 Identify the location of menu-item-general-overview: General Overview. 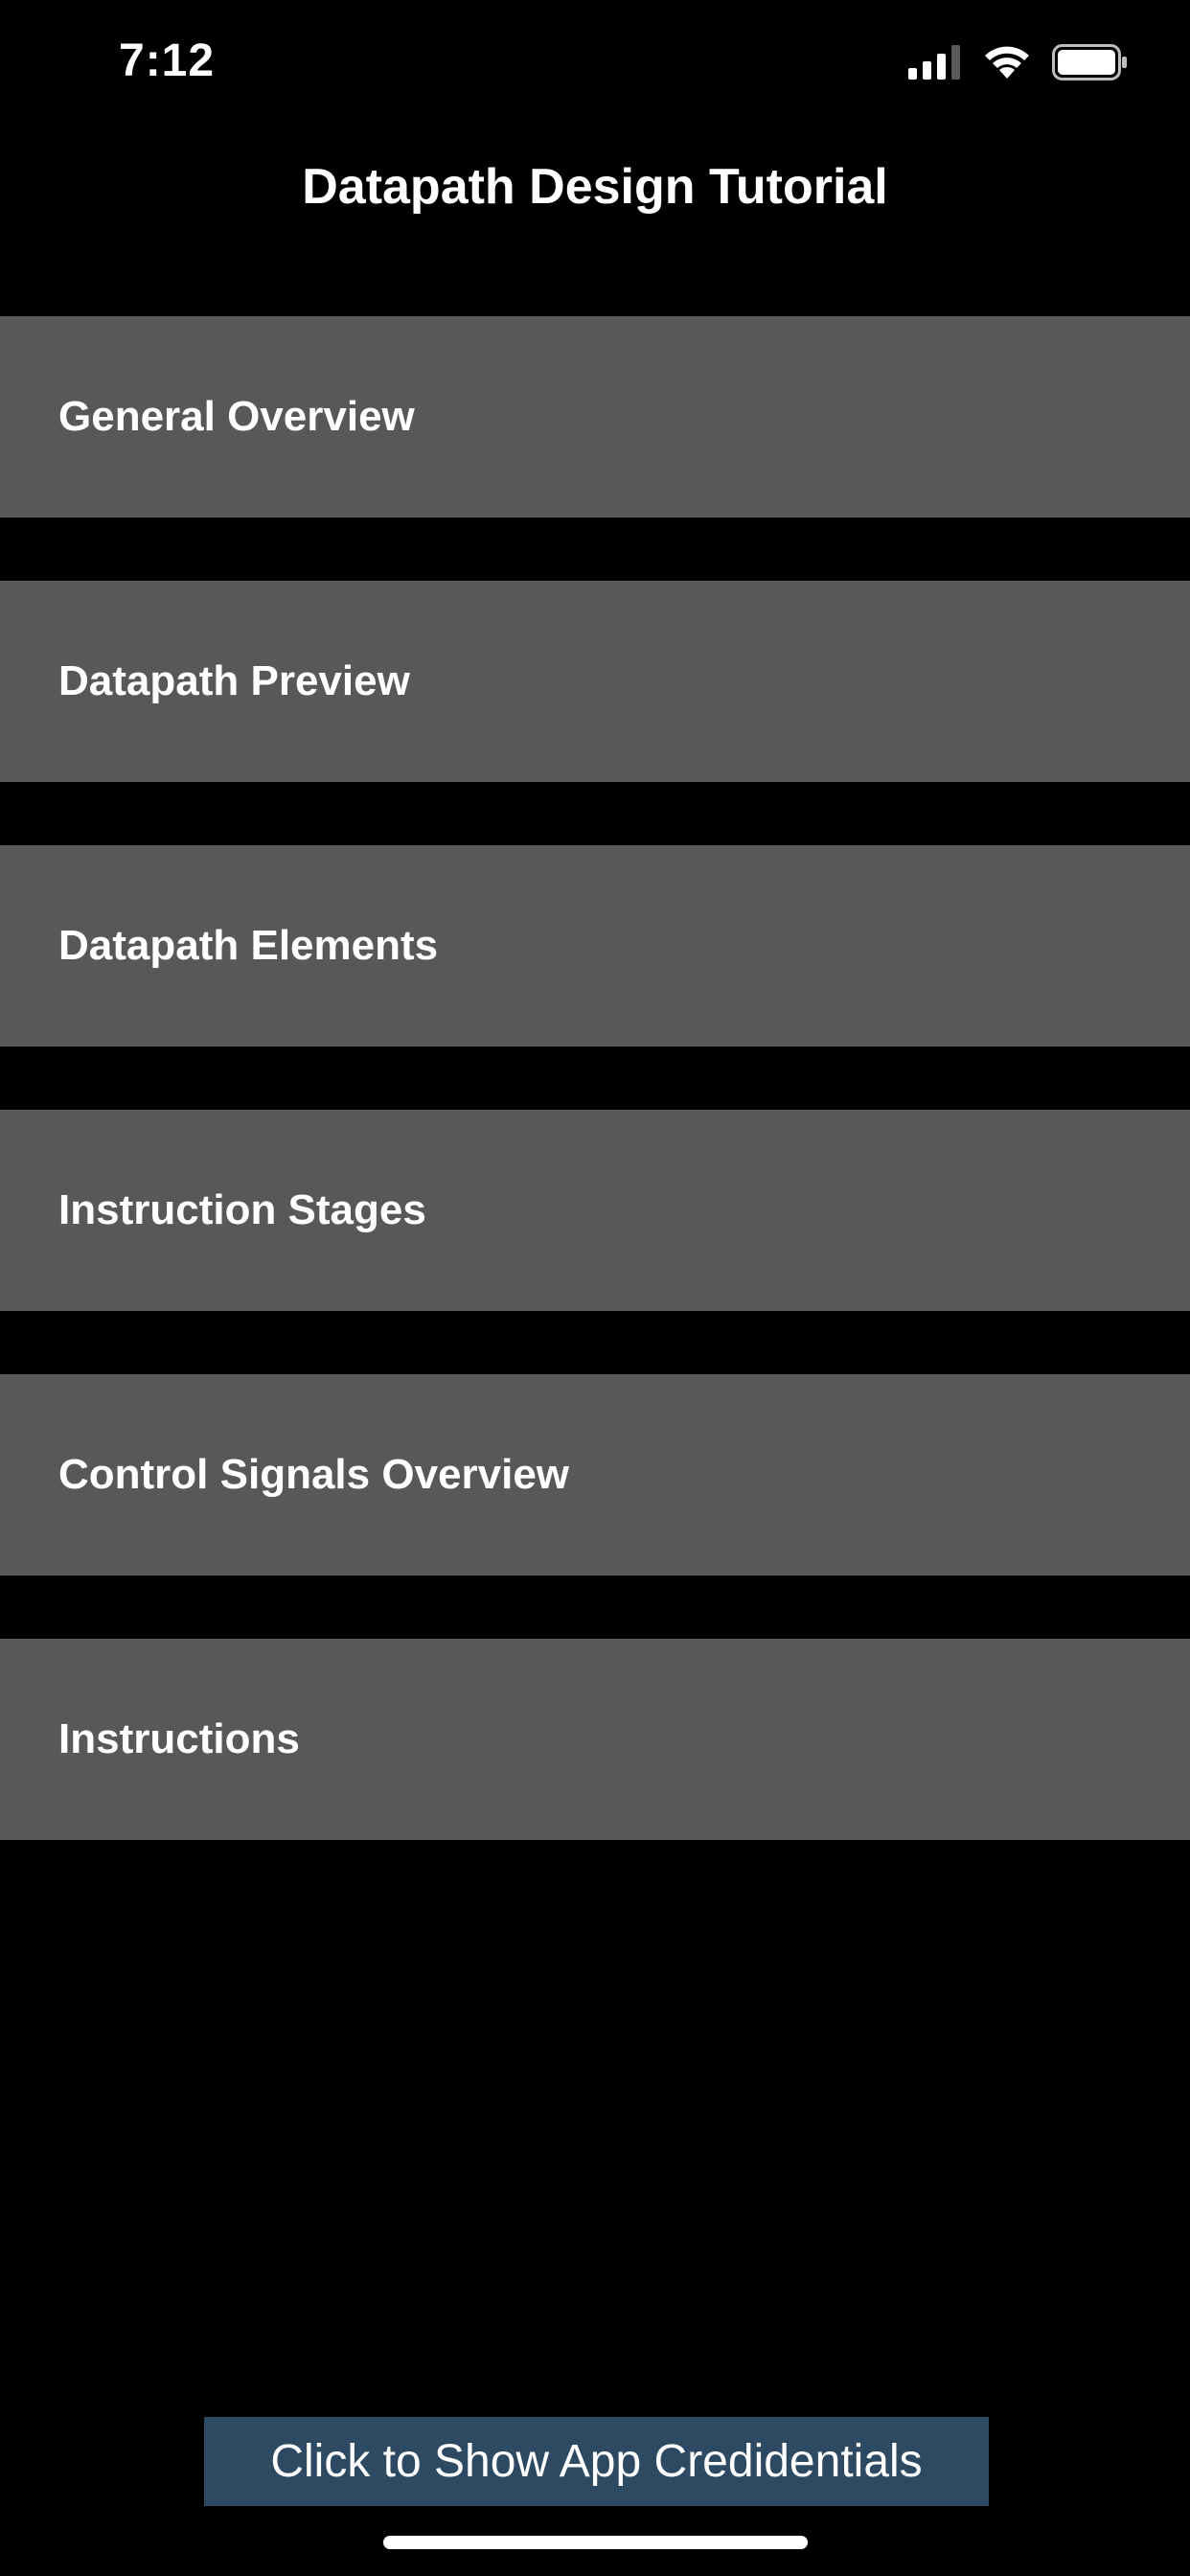
(595, 417).